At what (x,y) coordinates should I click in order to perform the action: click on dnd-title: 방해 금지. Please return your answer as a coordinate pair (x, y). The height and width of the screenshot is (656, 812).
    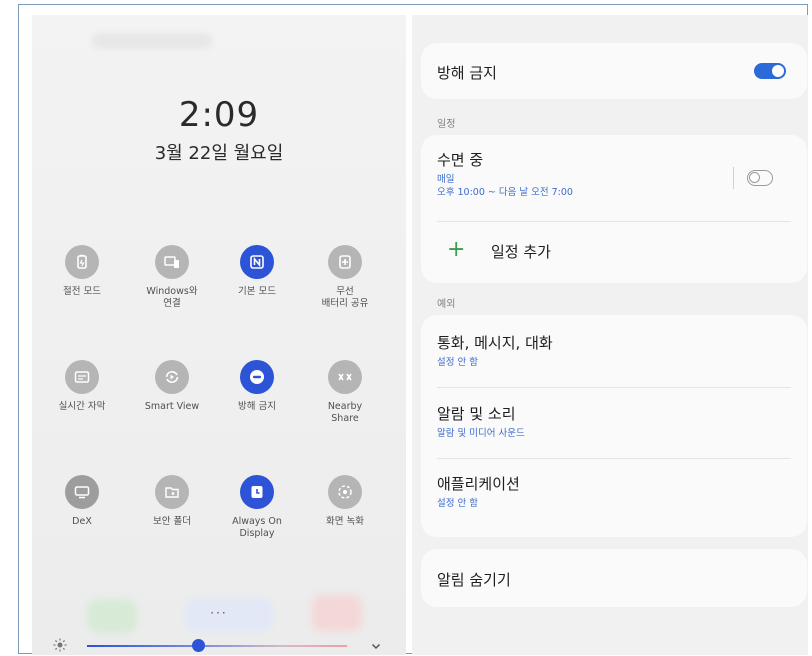
    Looking at the image, I should click on (467, 73).